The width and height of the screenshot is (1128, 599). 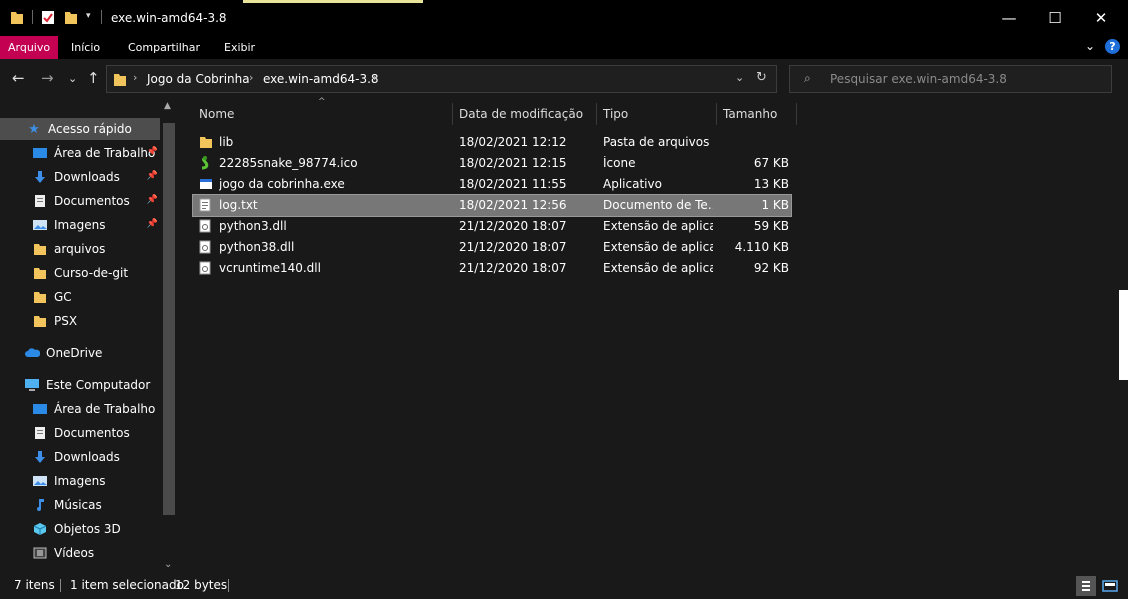 I want to click on dll-icon, so click(x=206, y=247).